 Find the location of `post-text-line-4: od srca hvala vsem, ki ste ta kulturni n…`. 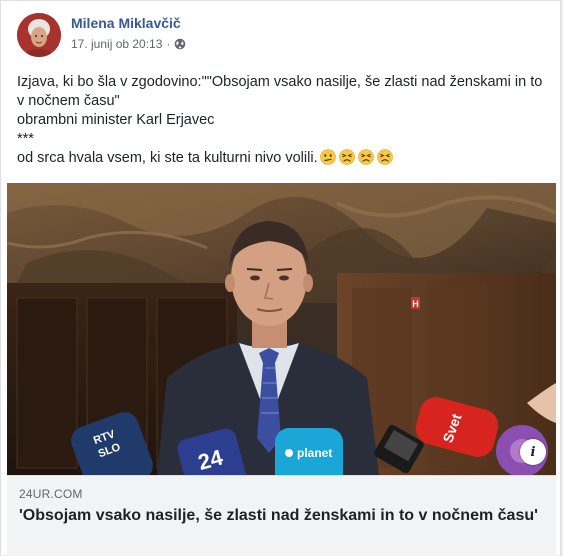

post-text-line-4: od srca hvala vsem, ki ste ta kulturni n… is located at coordinates (281, 158).